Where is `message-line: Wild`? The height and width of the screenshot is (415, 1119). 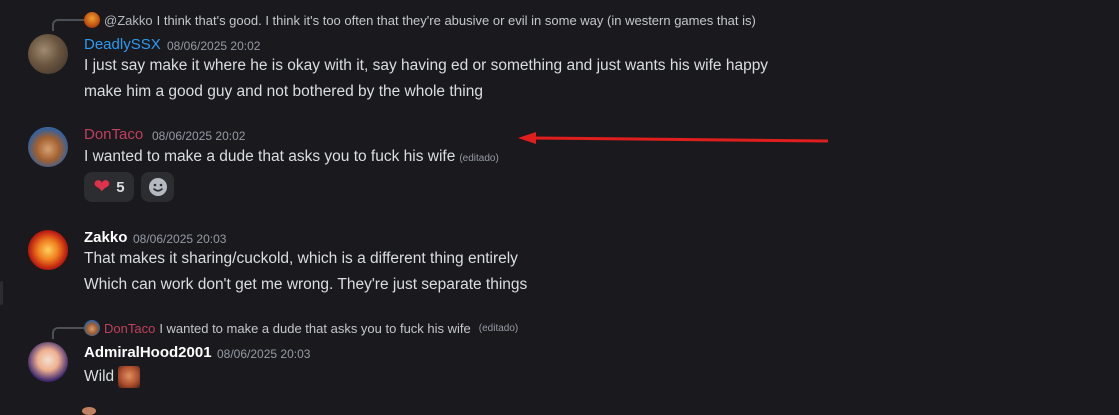
message-line: Wild is located at coordinates (112, 377).